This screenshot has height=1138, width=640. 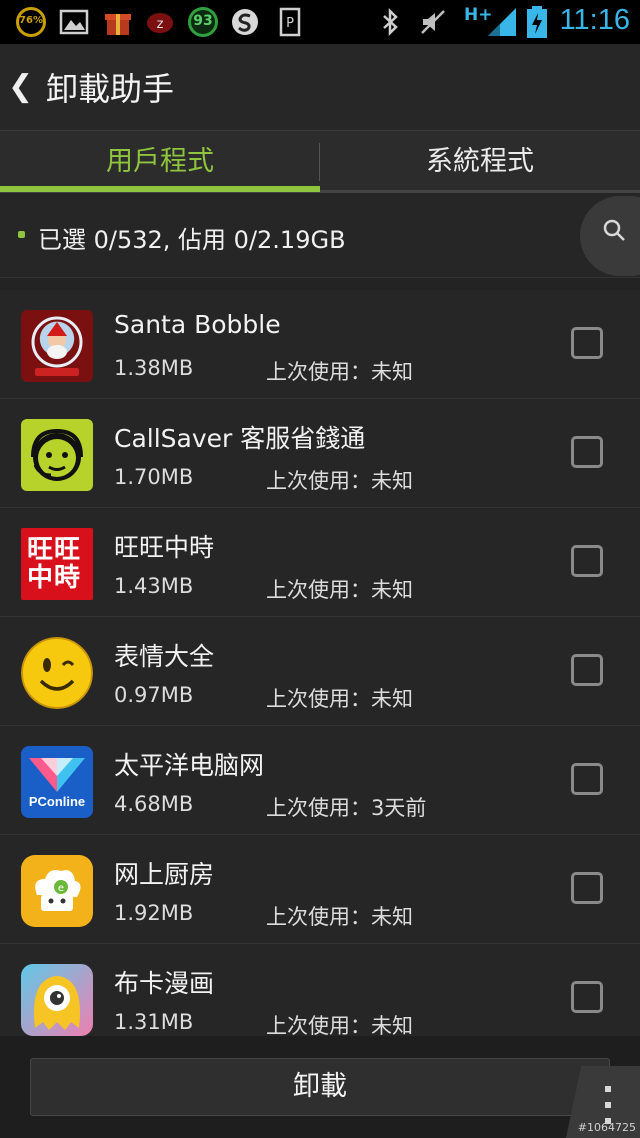 I want to click on battery-percent-icon: 76%, so click(x=31, y=22).